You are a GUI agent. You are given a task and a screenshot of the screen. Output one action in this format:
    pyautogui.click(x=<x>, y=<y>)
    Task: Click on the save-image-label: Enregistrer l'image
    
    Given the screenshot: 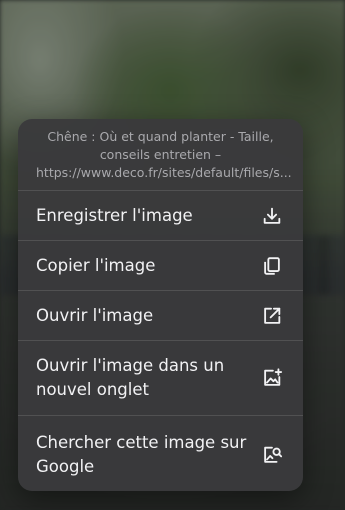 What is the action you would take?
    pyautogui.click(x=114, y=215)
    